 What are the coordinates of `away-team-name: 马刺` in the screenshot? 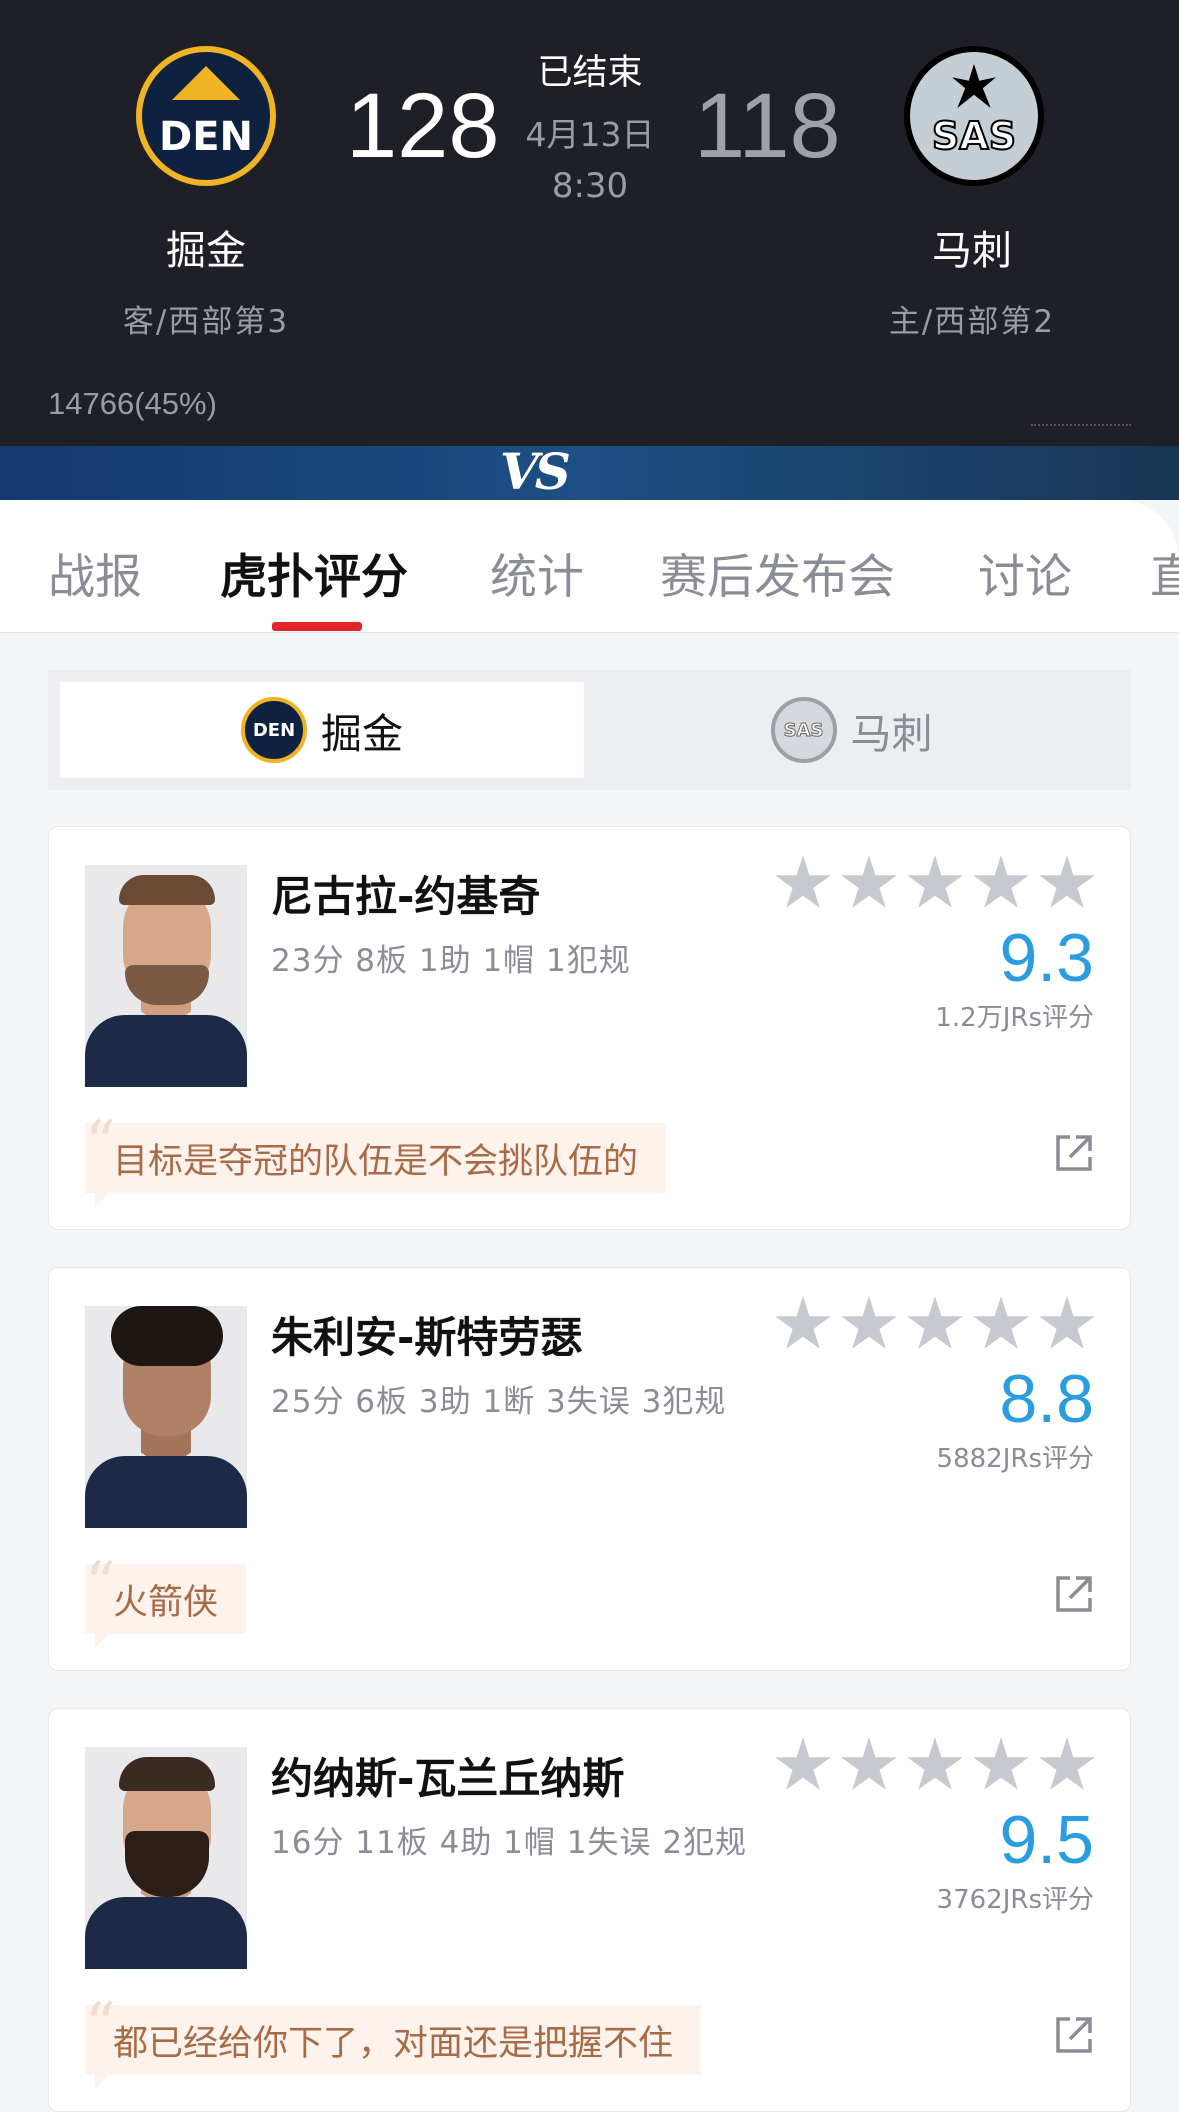 It's located at (972, 251).